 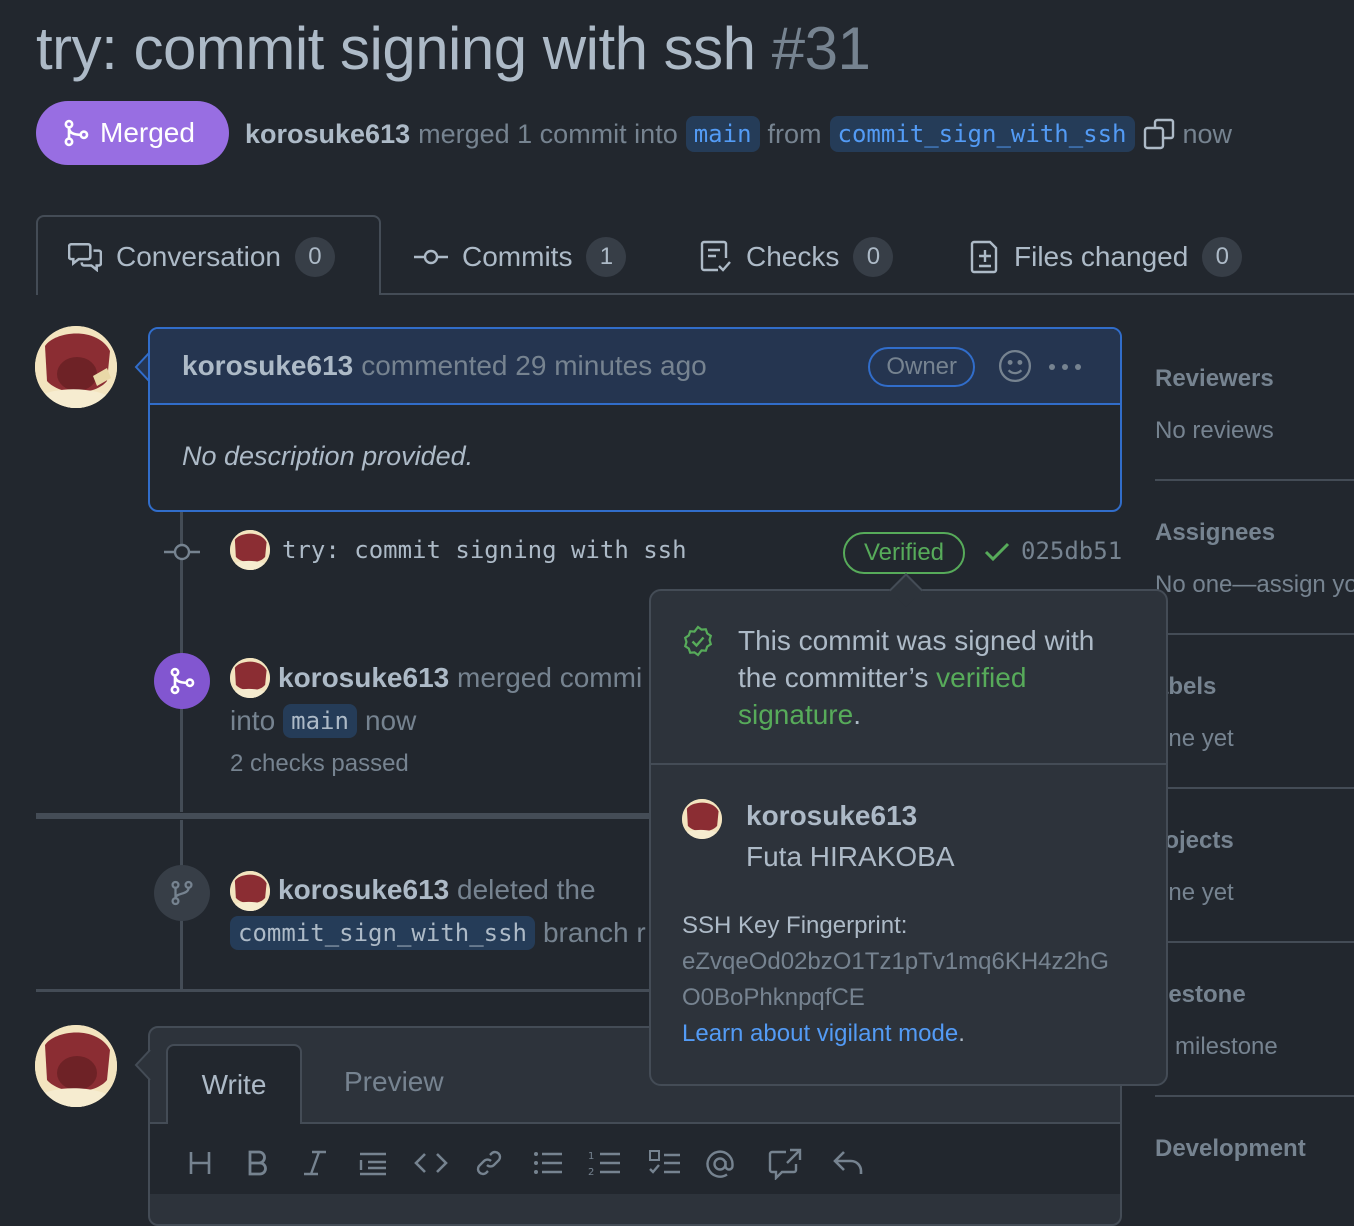 I want to click on comment-timestamp: commented 29 minutes ago, so click(x=534, y=366).